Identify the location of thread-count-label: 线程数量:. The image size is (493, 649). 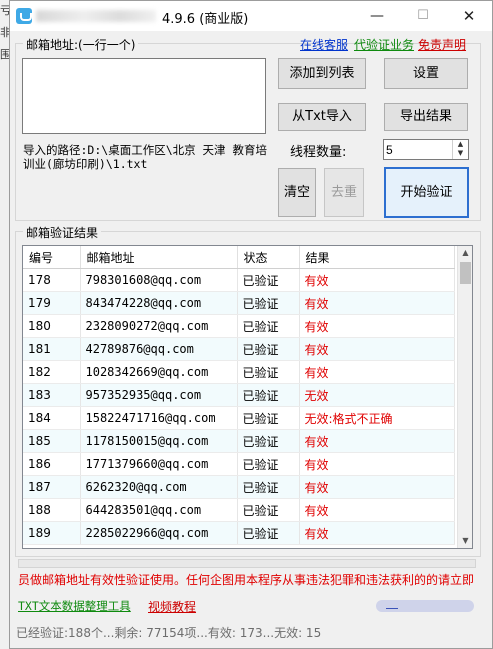
(318, 152).